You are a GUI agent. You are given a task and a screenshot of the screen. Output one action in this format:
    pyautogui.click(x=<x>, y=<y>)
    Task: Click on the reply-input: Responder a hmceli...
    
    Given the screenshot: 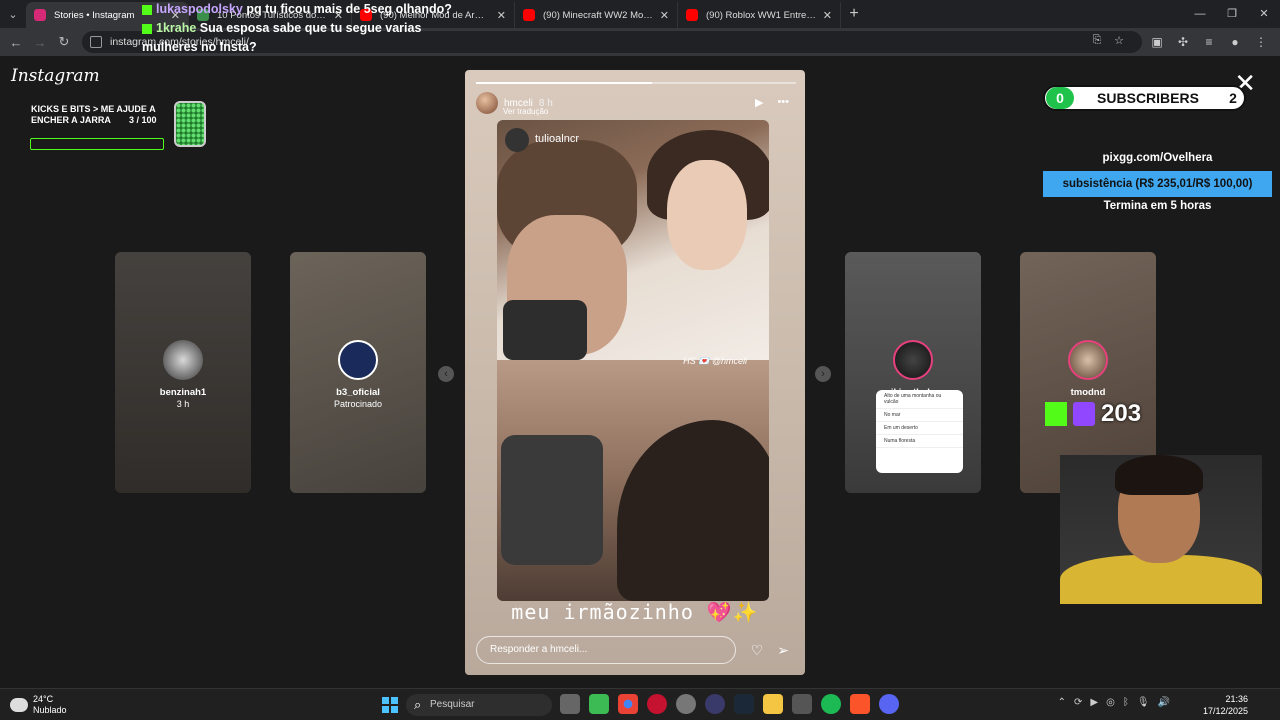 What is the action you would take?
    pyautogui.click(x=606, y=650)
    